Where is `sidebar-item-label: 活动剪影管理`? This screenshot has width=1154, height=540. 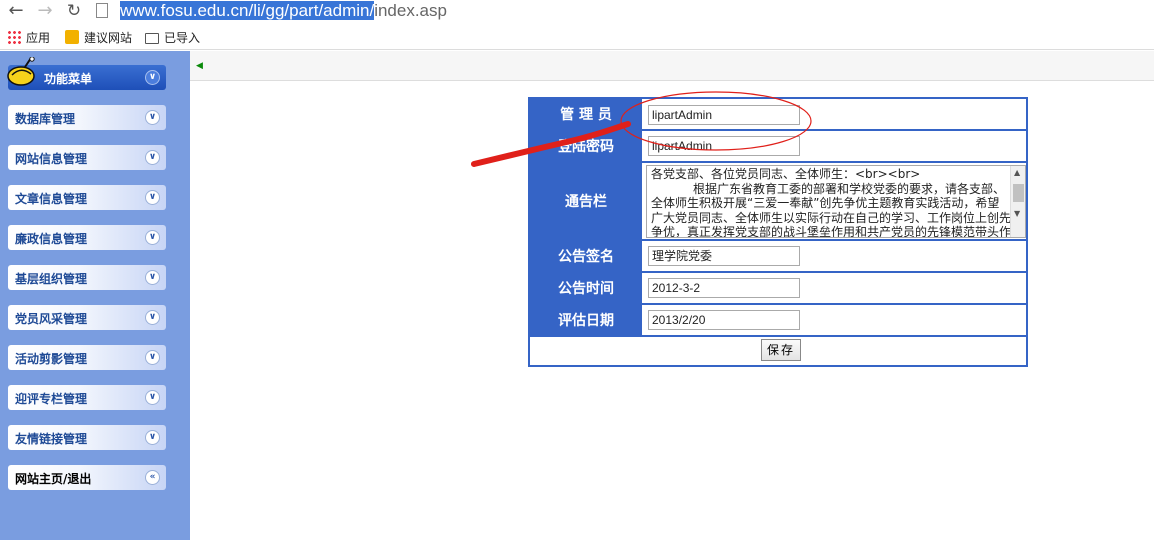 sidebar-item-label: 活动剪影管理 is located at coordinates (51, 359).